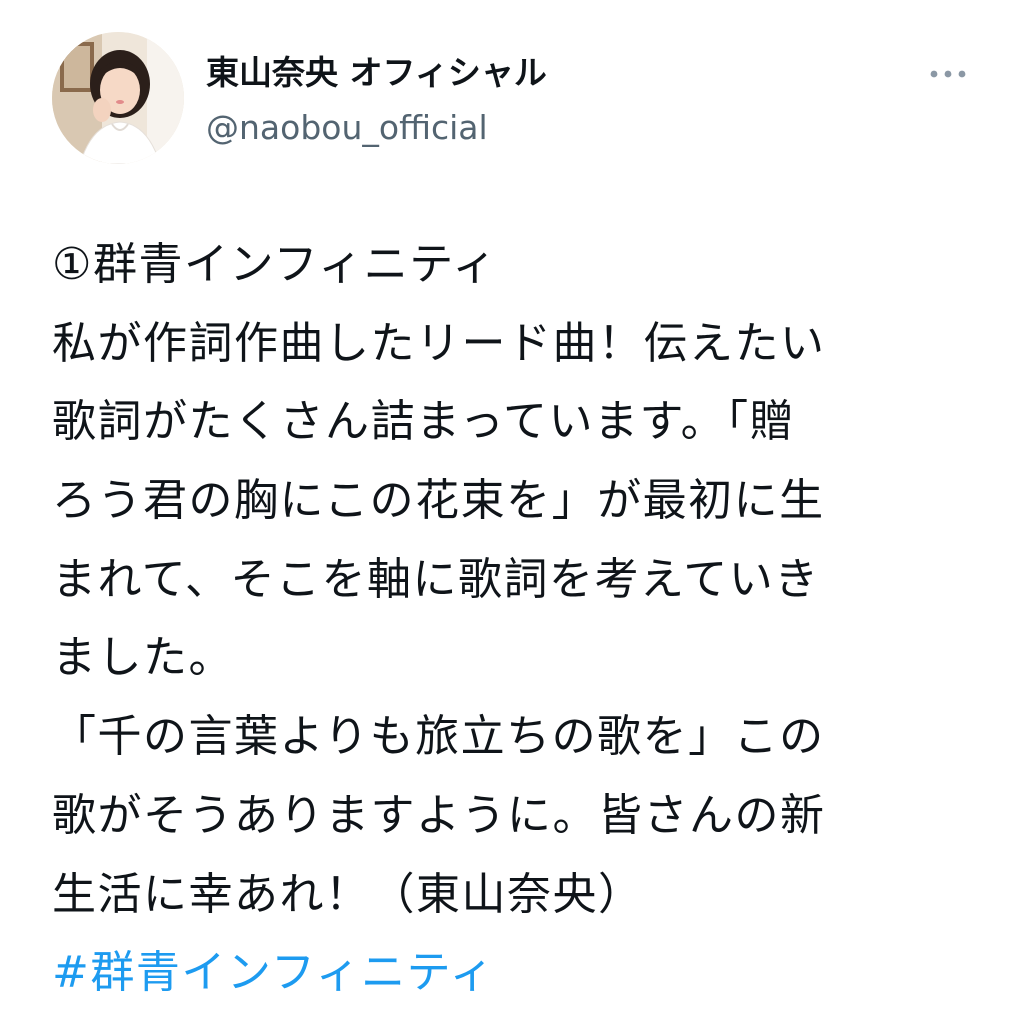 The height and width of the screenshot is (1024, 1016). Describe the element at coordinates (439, 815) in the screenshot. I see `tweet-line: 歌がそうありますように。皆さんの新` at that location.